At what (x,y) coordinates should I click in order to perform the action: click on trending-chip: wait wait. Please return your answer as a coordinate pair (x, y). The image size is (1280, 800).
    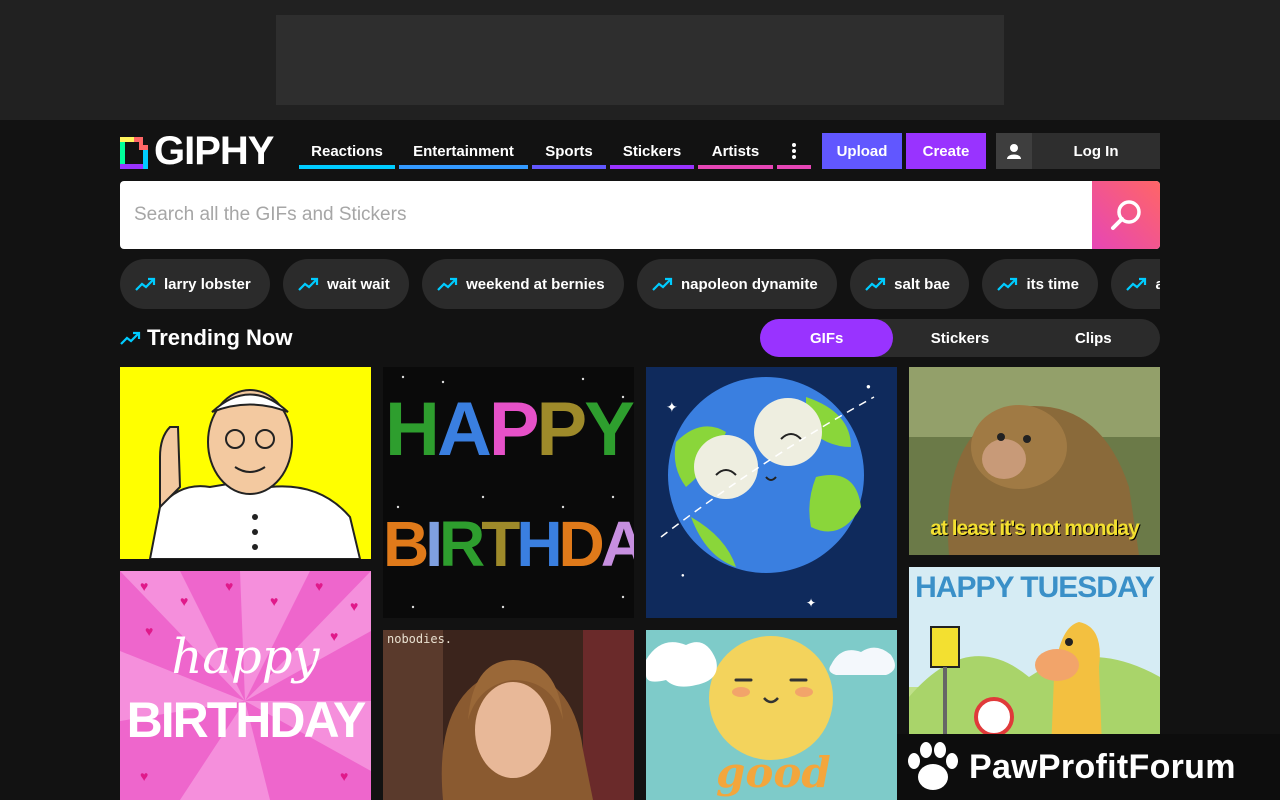
    Looking at the image, I should click on (346, 284).